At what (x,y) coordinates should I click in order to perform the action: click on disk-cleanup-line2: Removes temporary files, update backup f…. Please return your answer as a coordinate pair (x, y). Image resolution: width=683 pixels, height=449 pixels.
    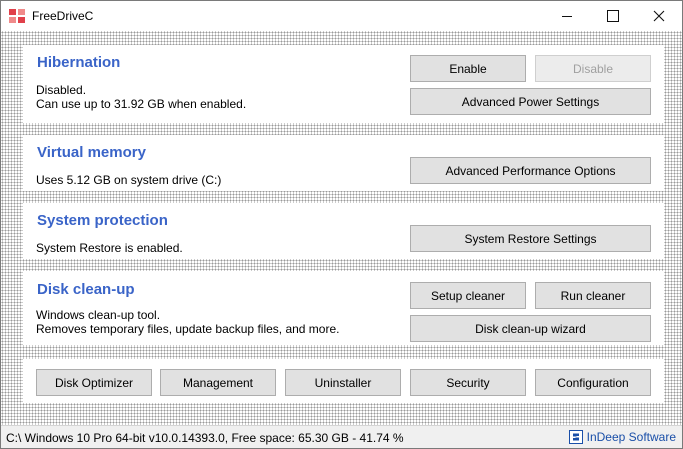
    Looking at the image, I should click on (188, 329).